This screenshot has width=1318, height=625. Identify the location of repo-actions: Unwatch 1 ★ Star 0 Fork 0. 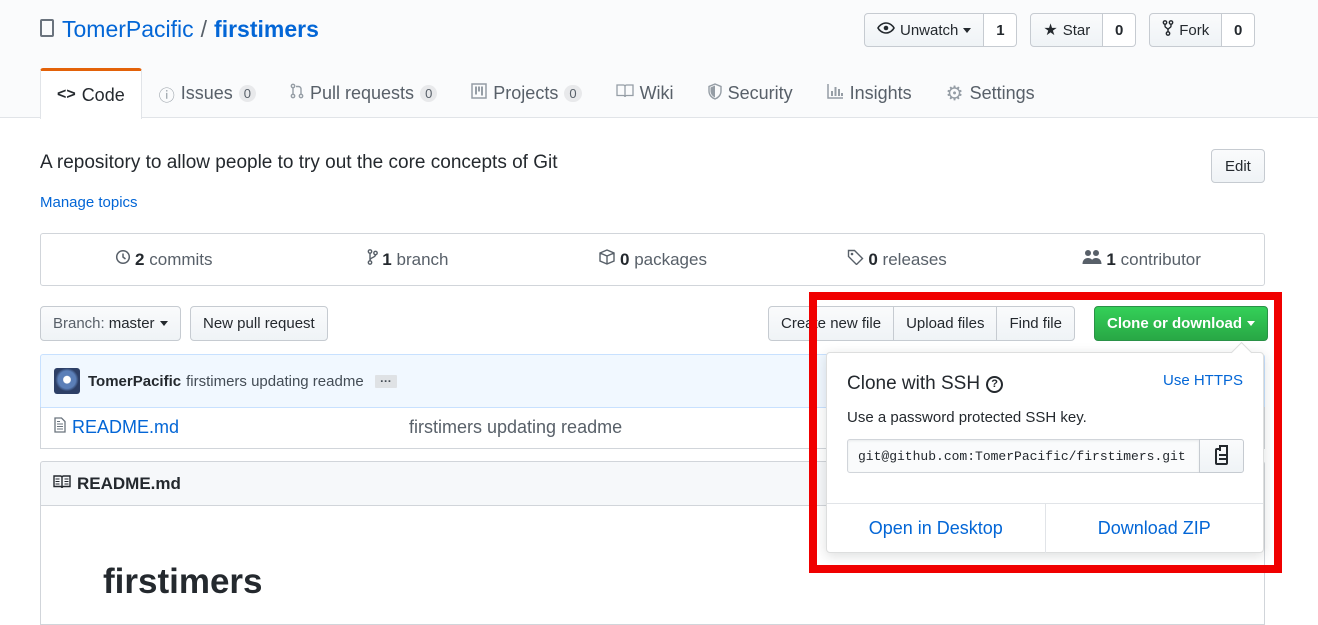
(1060, 30).